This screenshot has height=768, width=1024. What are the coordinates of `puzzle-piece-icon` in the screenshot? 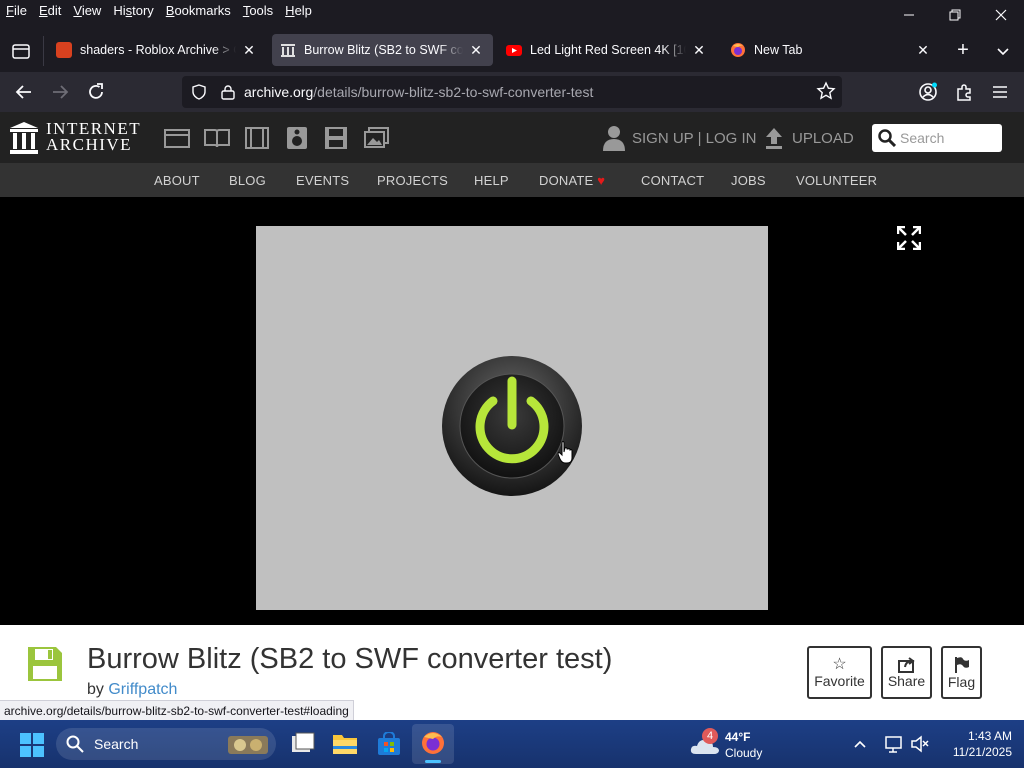 It's located at (964, 92).